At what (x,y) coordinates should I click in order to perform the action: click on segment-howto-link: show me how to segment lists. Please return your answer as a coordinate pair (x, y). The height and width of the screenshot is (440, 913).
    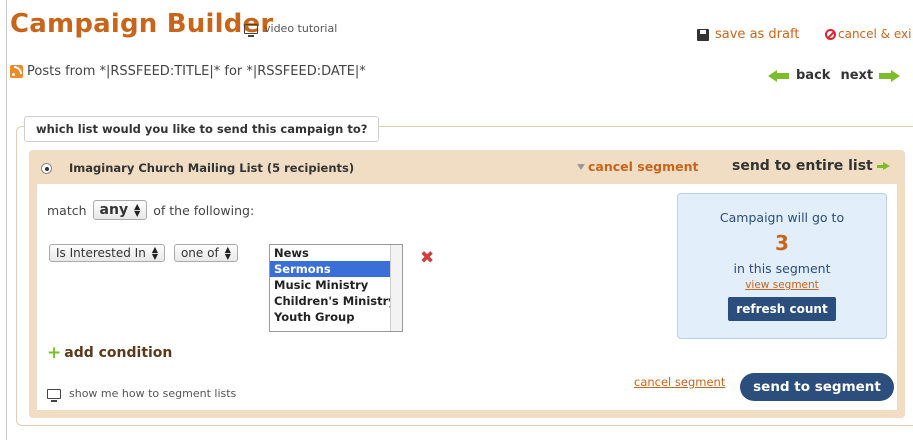
    Looking at the image, I should click on (142, 394).